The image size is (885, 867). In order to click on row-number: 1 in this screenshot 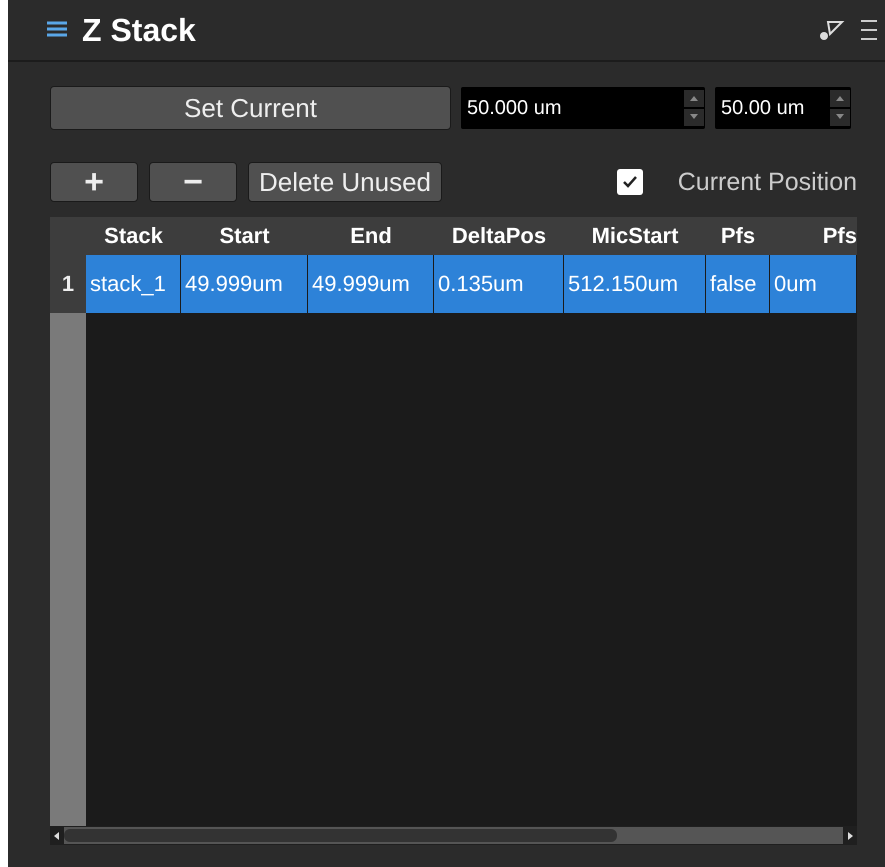, I will do `click(68, 284)`.